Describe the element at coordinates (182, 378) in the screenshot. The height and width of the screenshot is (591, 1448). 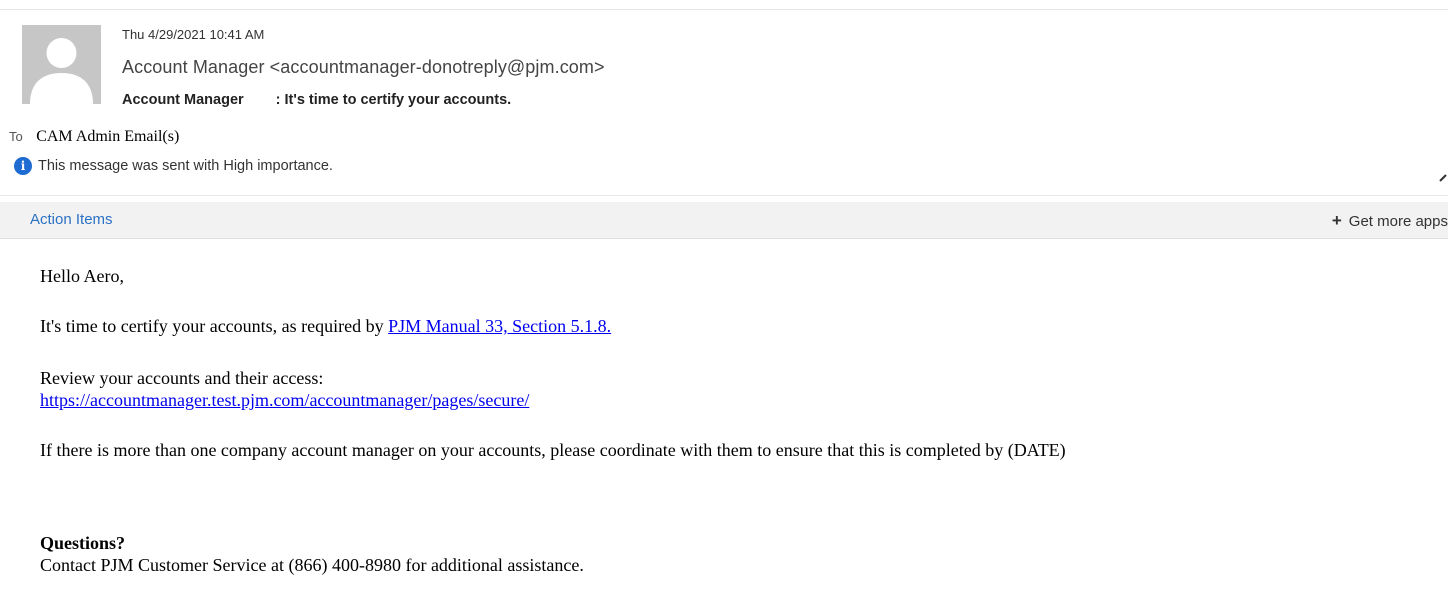
I see `review-text: Review your accounts and their access:` at that location.